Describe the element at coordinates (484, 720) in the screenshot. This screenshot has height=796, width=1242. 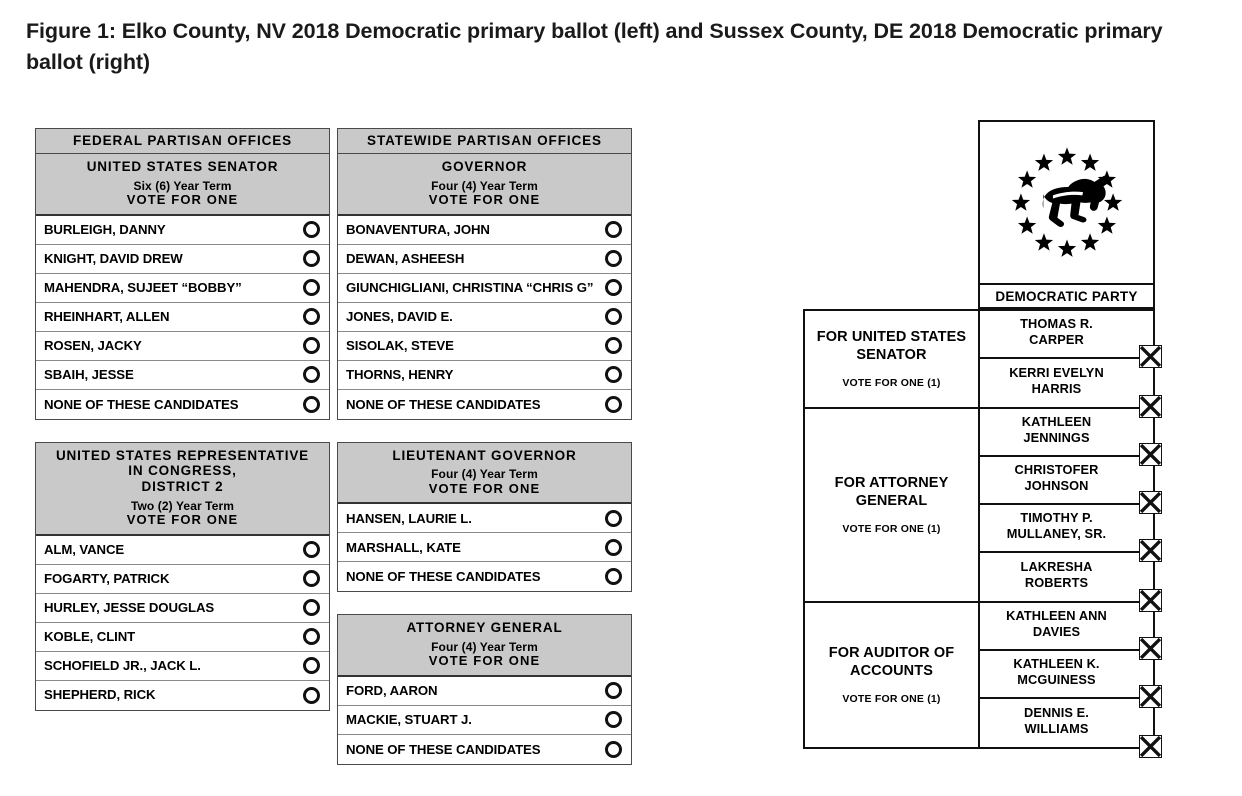
I see `nv-candidate-row: MACKIE, STUART J.` at that location.